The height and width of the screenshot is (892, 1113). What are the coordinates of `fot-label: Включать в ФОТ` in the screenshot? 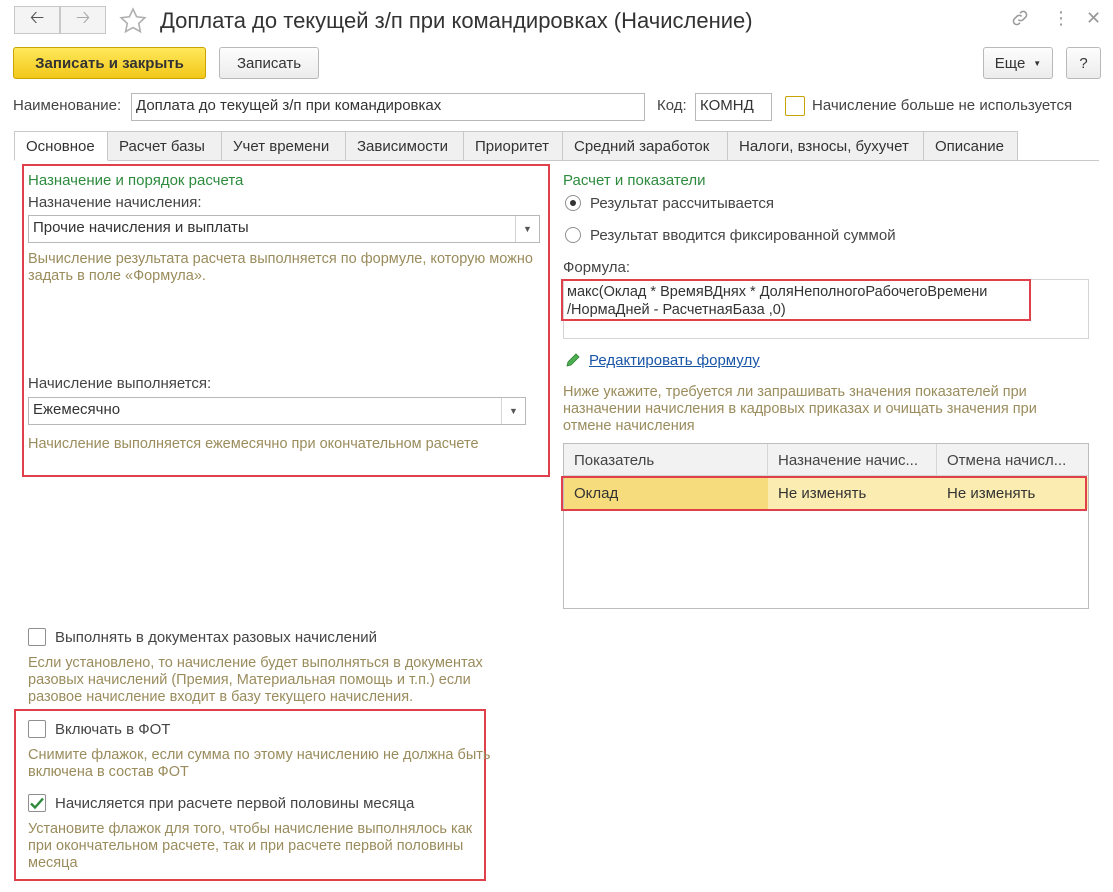 It's located at (113, 729).